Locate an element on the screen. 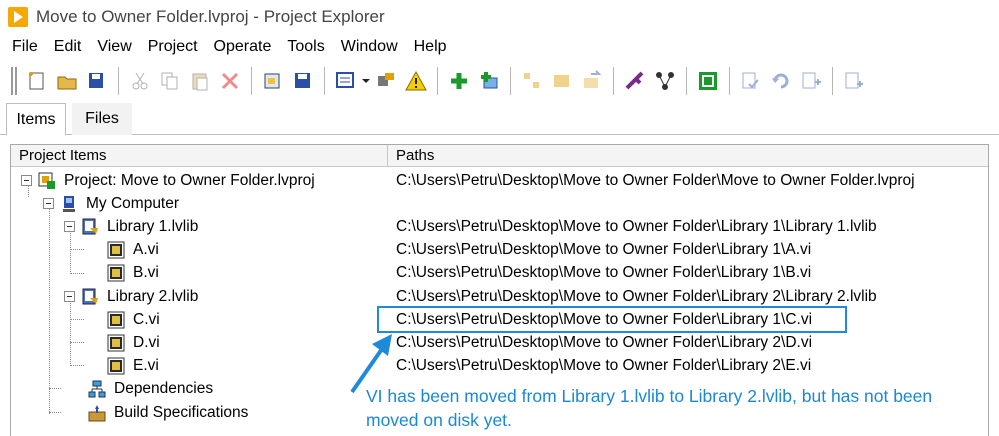 This screenshot has height=436, width=999. tree-item-project: Project: Move to Owner Folder.lvproj is located at coordinates (168, 180).